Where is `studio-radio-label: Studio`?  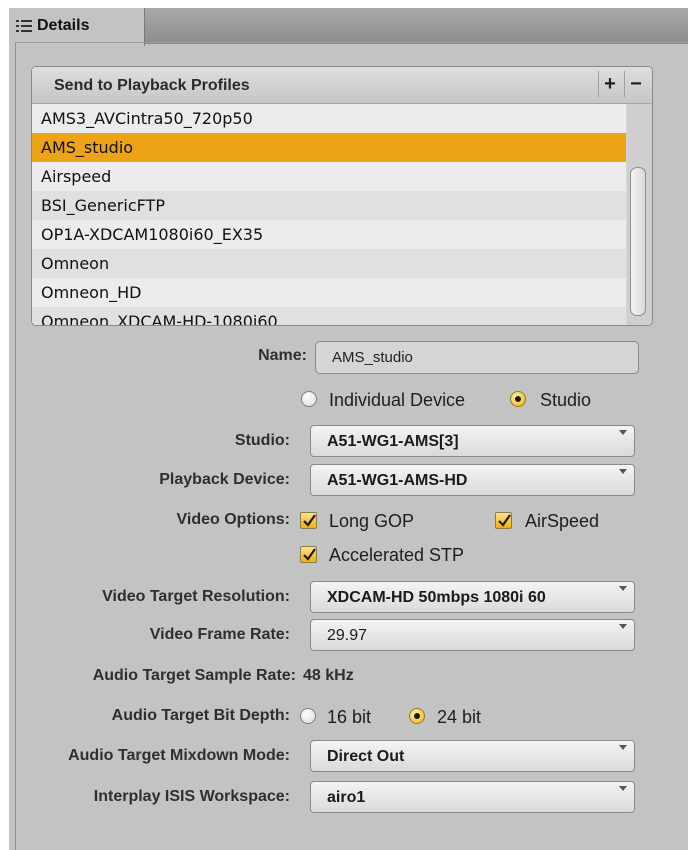
studio-radio-label: Studio is located at coordinates (566, 400).